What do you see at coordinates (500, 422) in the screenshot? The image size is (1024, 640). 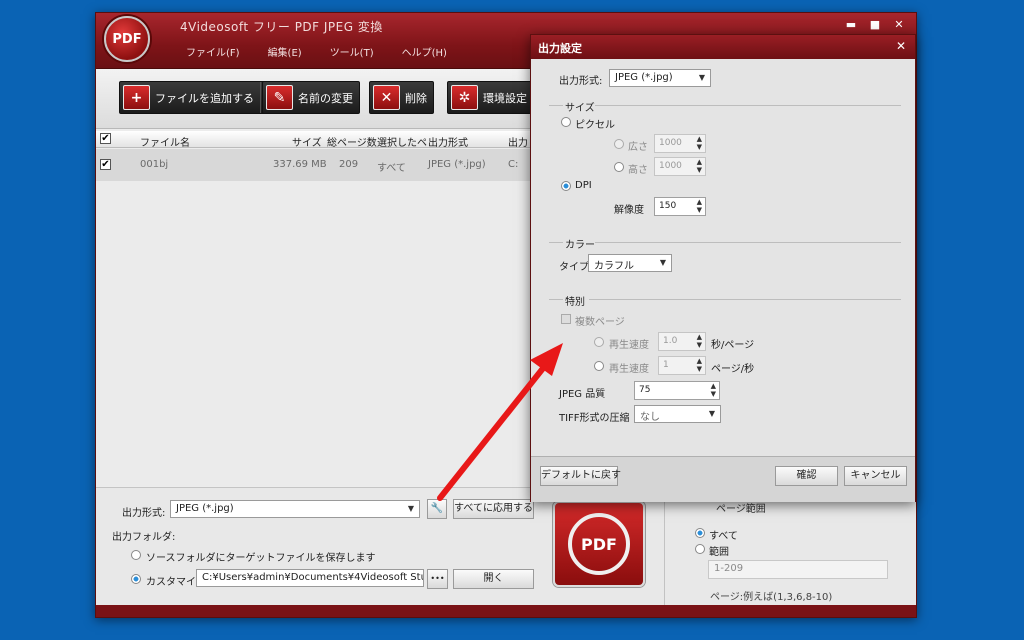 I see `annotation-arrow-icon` at bounding box center [500, 422].